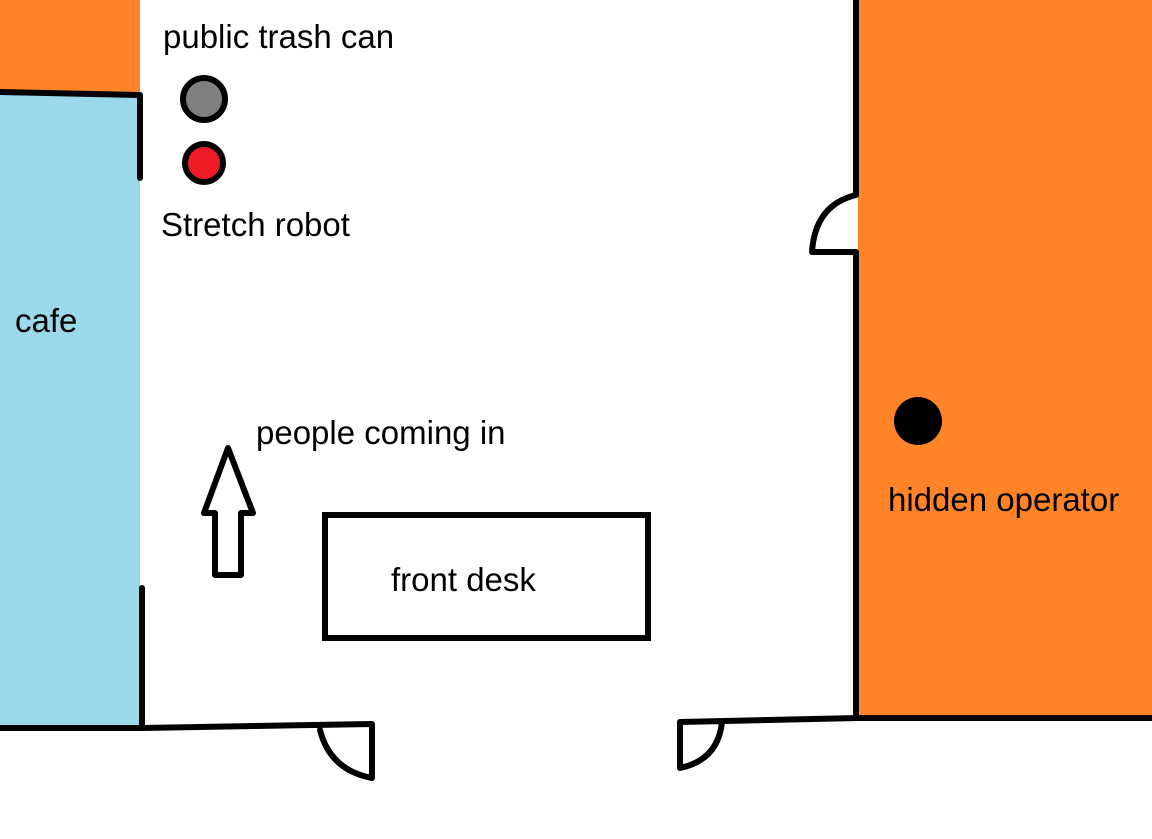  What do you see at coordinates (918, 421) in the screenshot?
I see `hidden-operator-marker` at bounding box center [918, 421].